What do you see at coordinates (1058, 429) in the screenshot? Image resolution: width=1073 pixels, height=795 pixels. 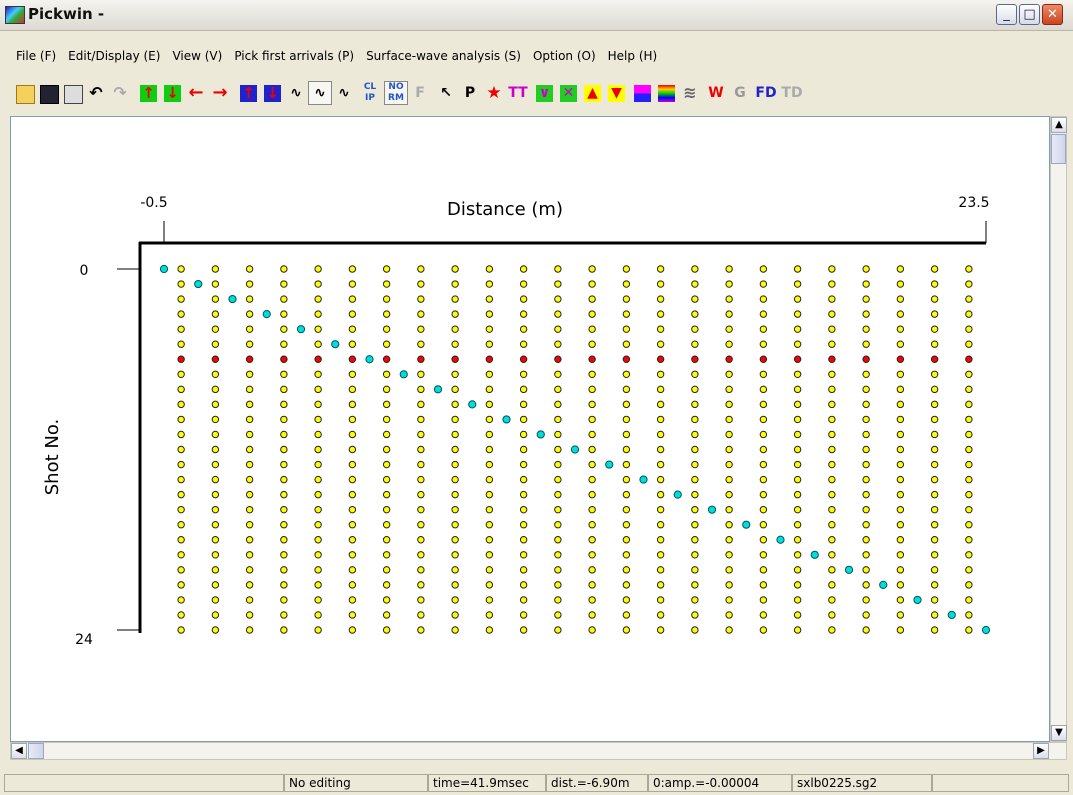 I see `vertical-scrollbar: ▲ ▼` at bounding box center [1058, 429].